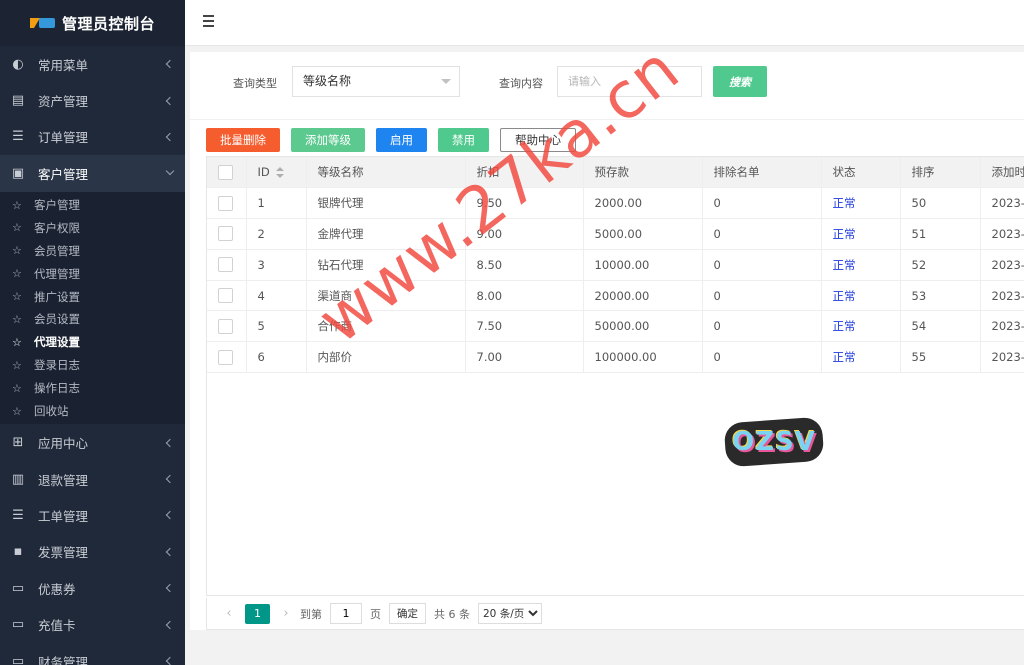 Image resolution: width=1024 pixels, height=665 pixels. What do you see at coordinates (18, 479) in the screenshot?
I see `money-icon: ▥` at bounding box center [18, 479].